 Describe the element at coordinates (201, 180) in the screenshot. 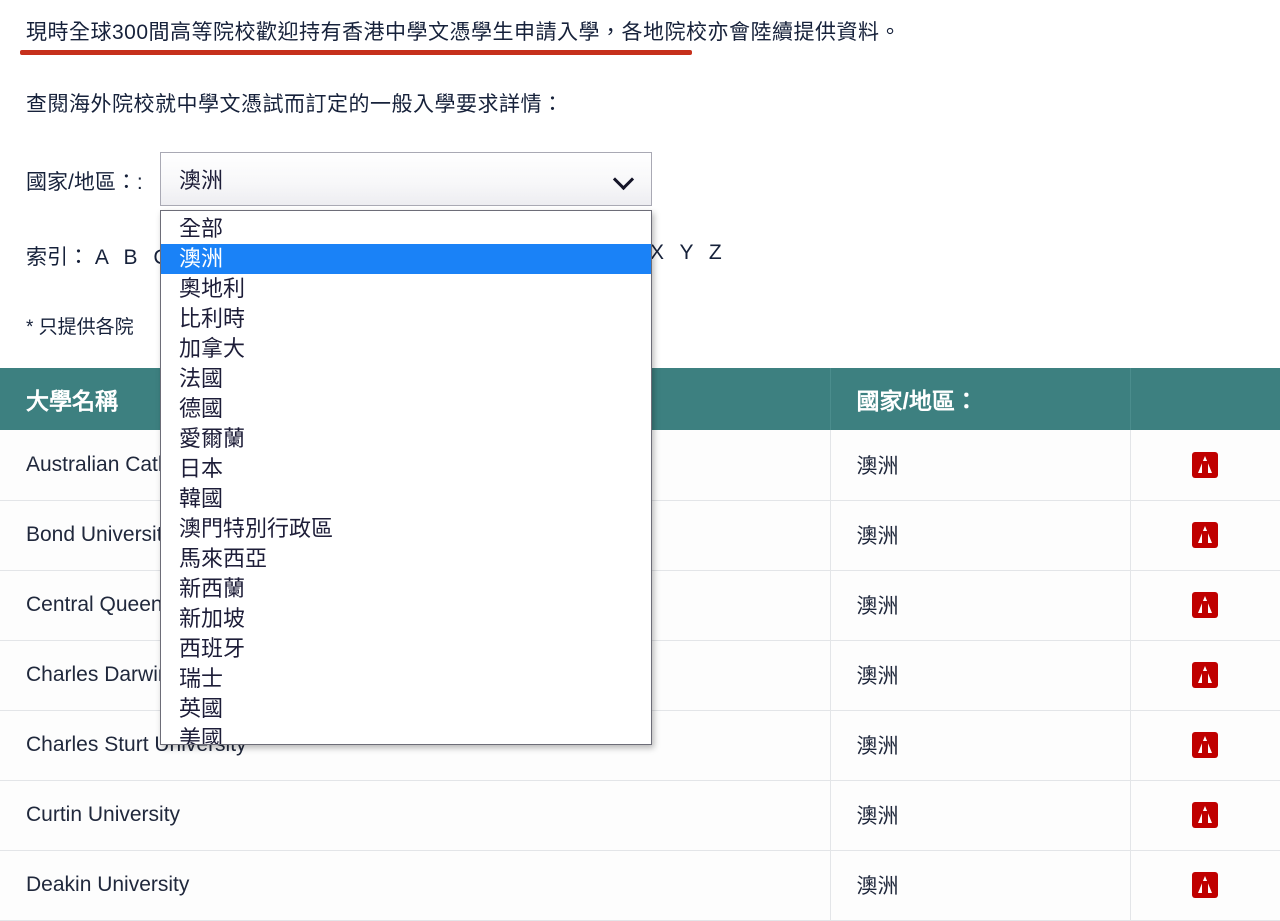

I see `country-select-value: 澳洲` at that location.